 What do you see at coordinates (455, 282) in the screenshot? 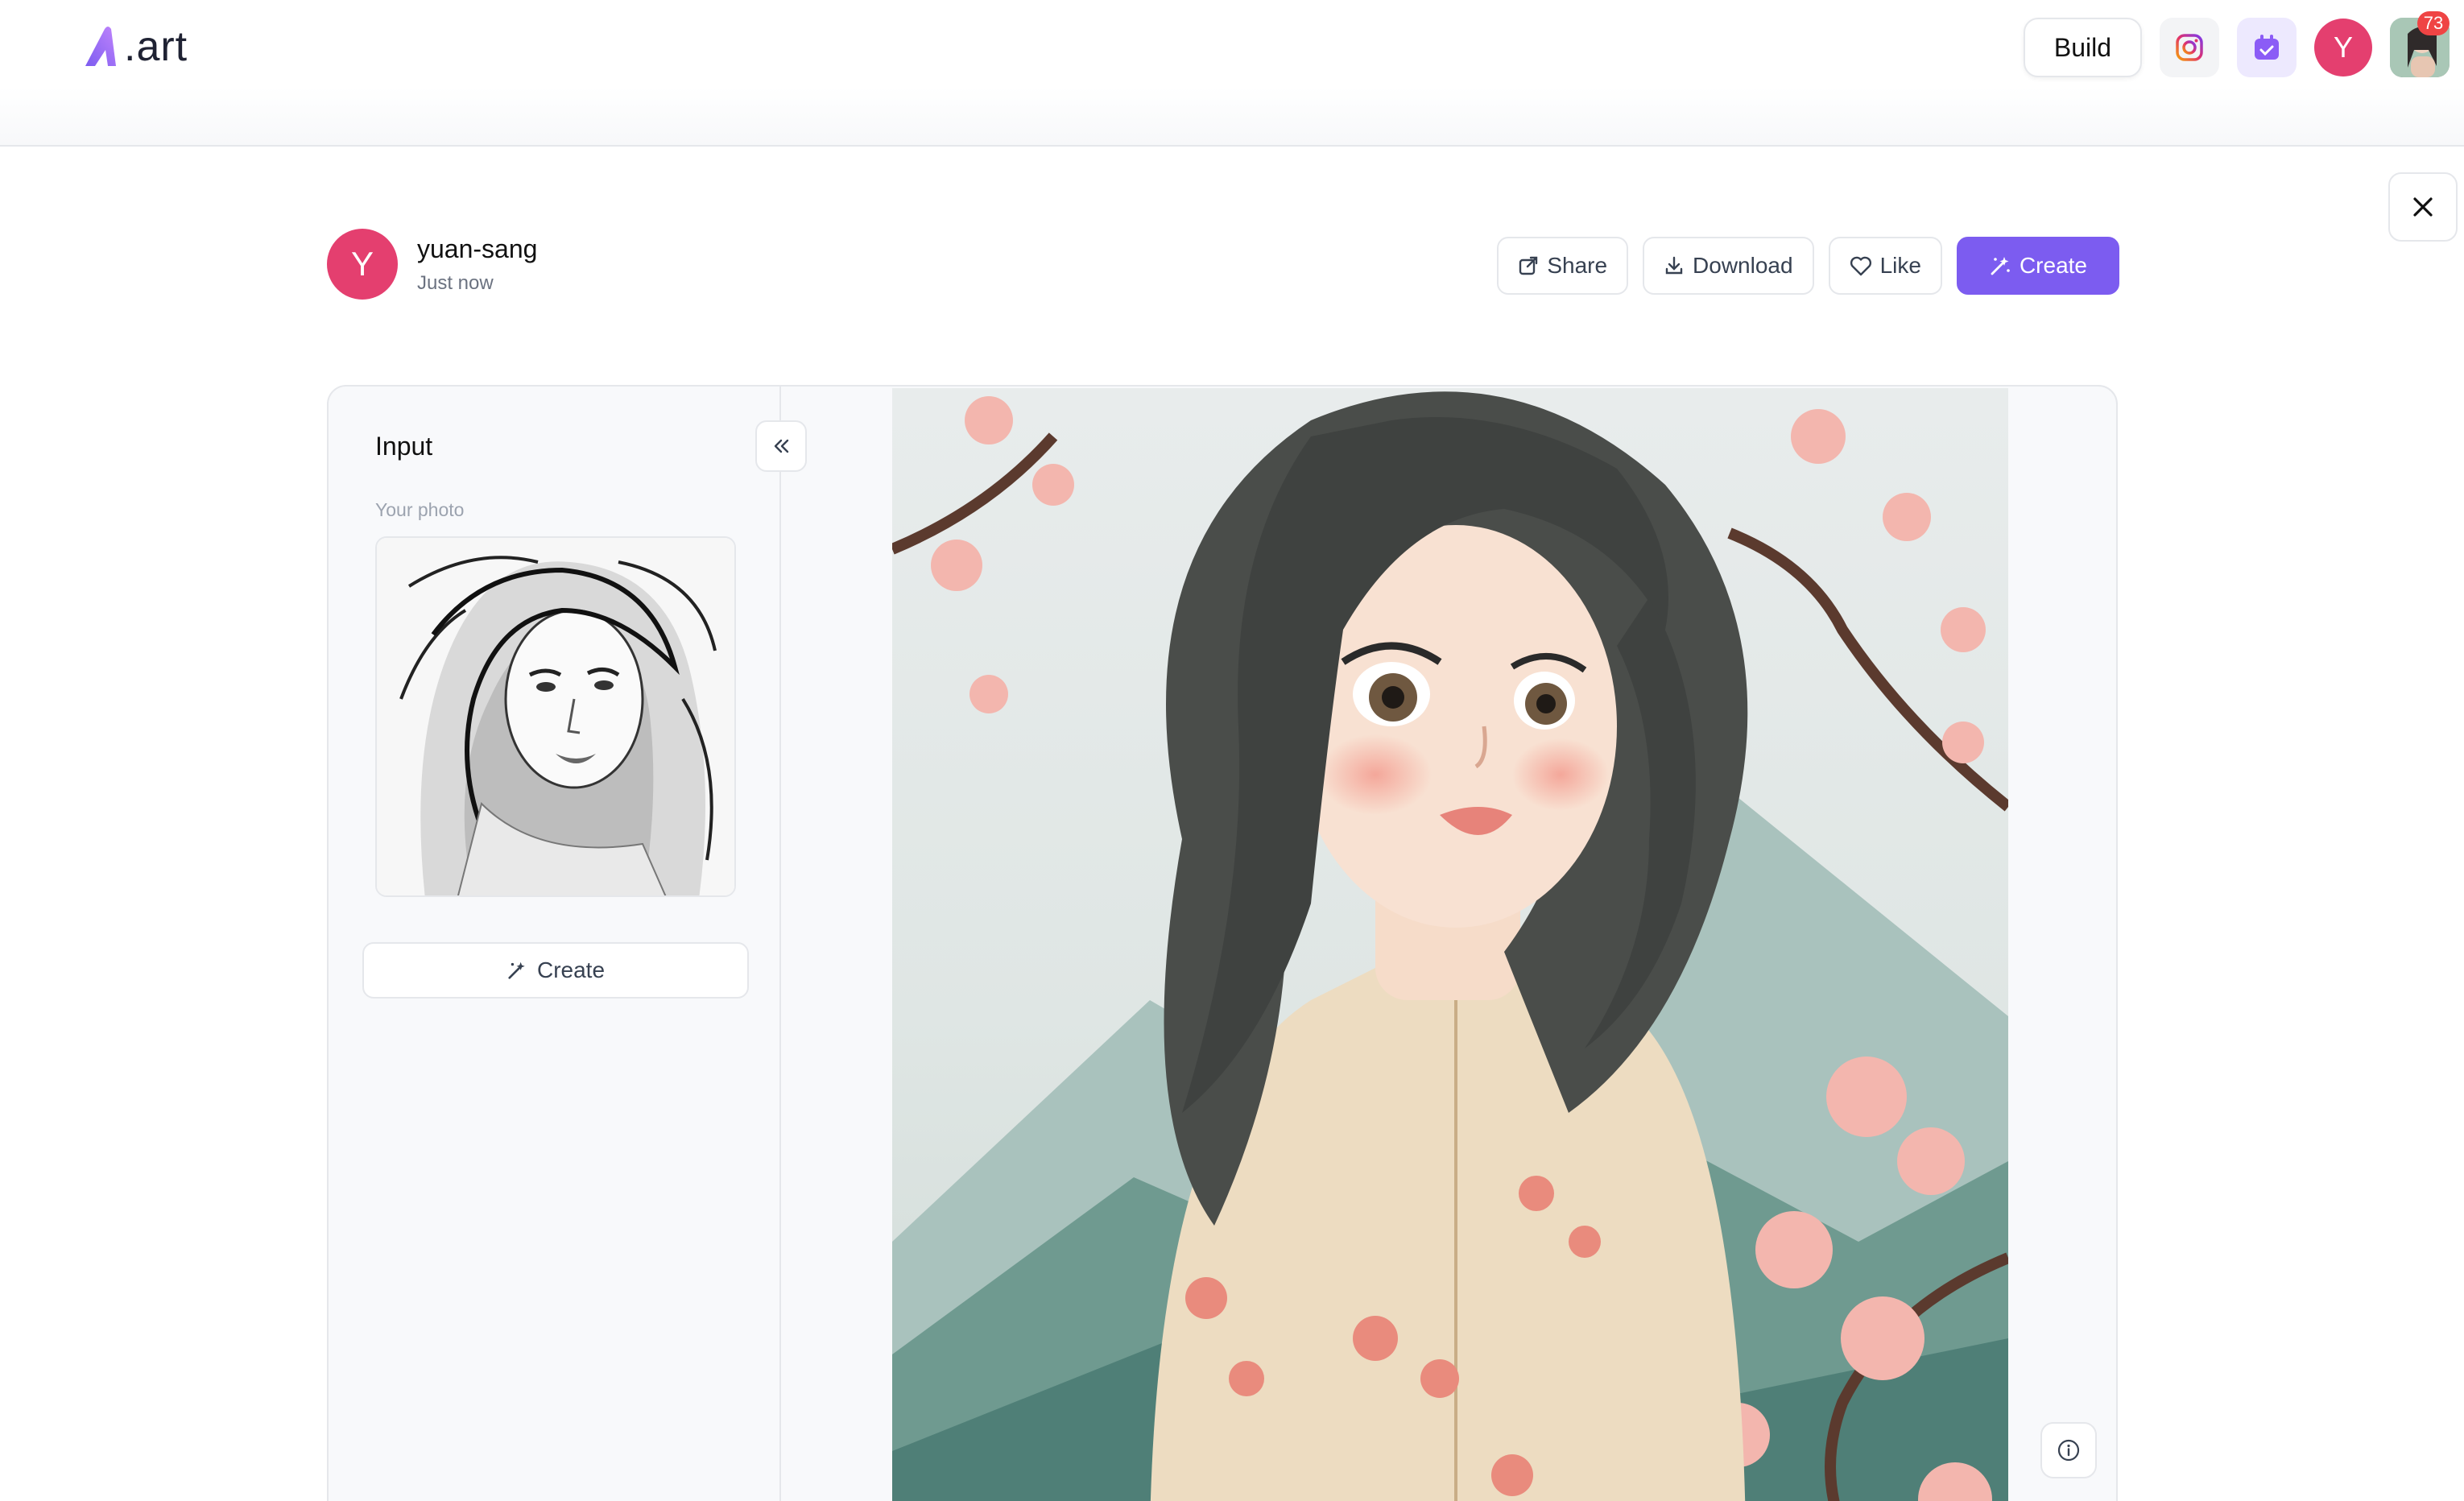
I see `post-timestamp: Just now` at bounding box center [455, 282].